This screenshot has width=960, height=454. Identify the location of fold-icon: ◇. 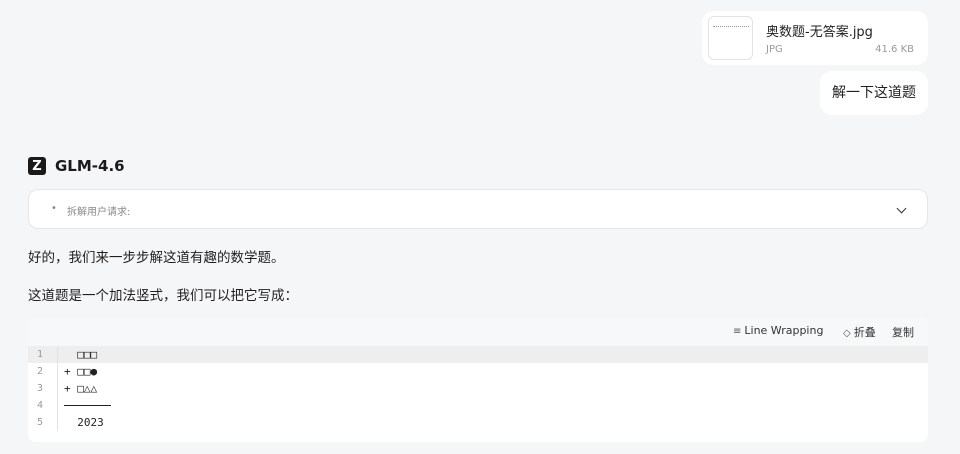
(847, 333).